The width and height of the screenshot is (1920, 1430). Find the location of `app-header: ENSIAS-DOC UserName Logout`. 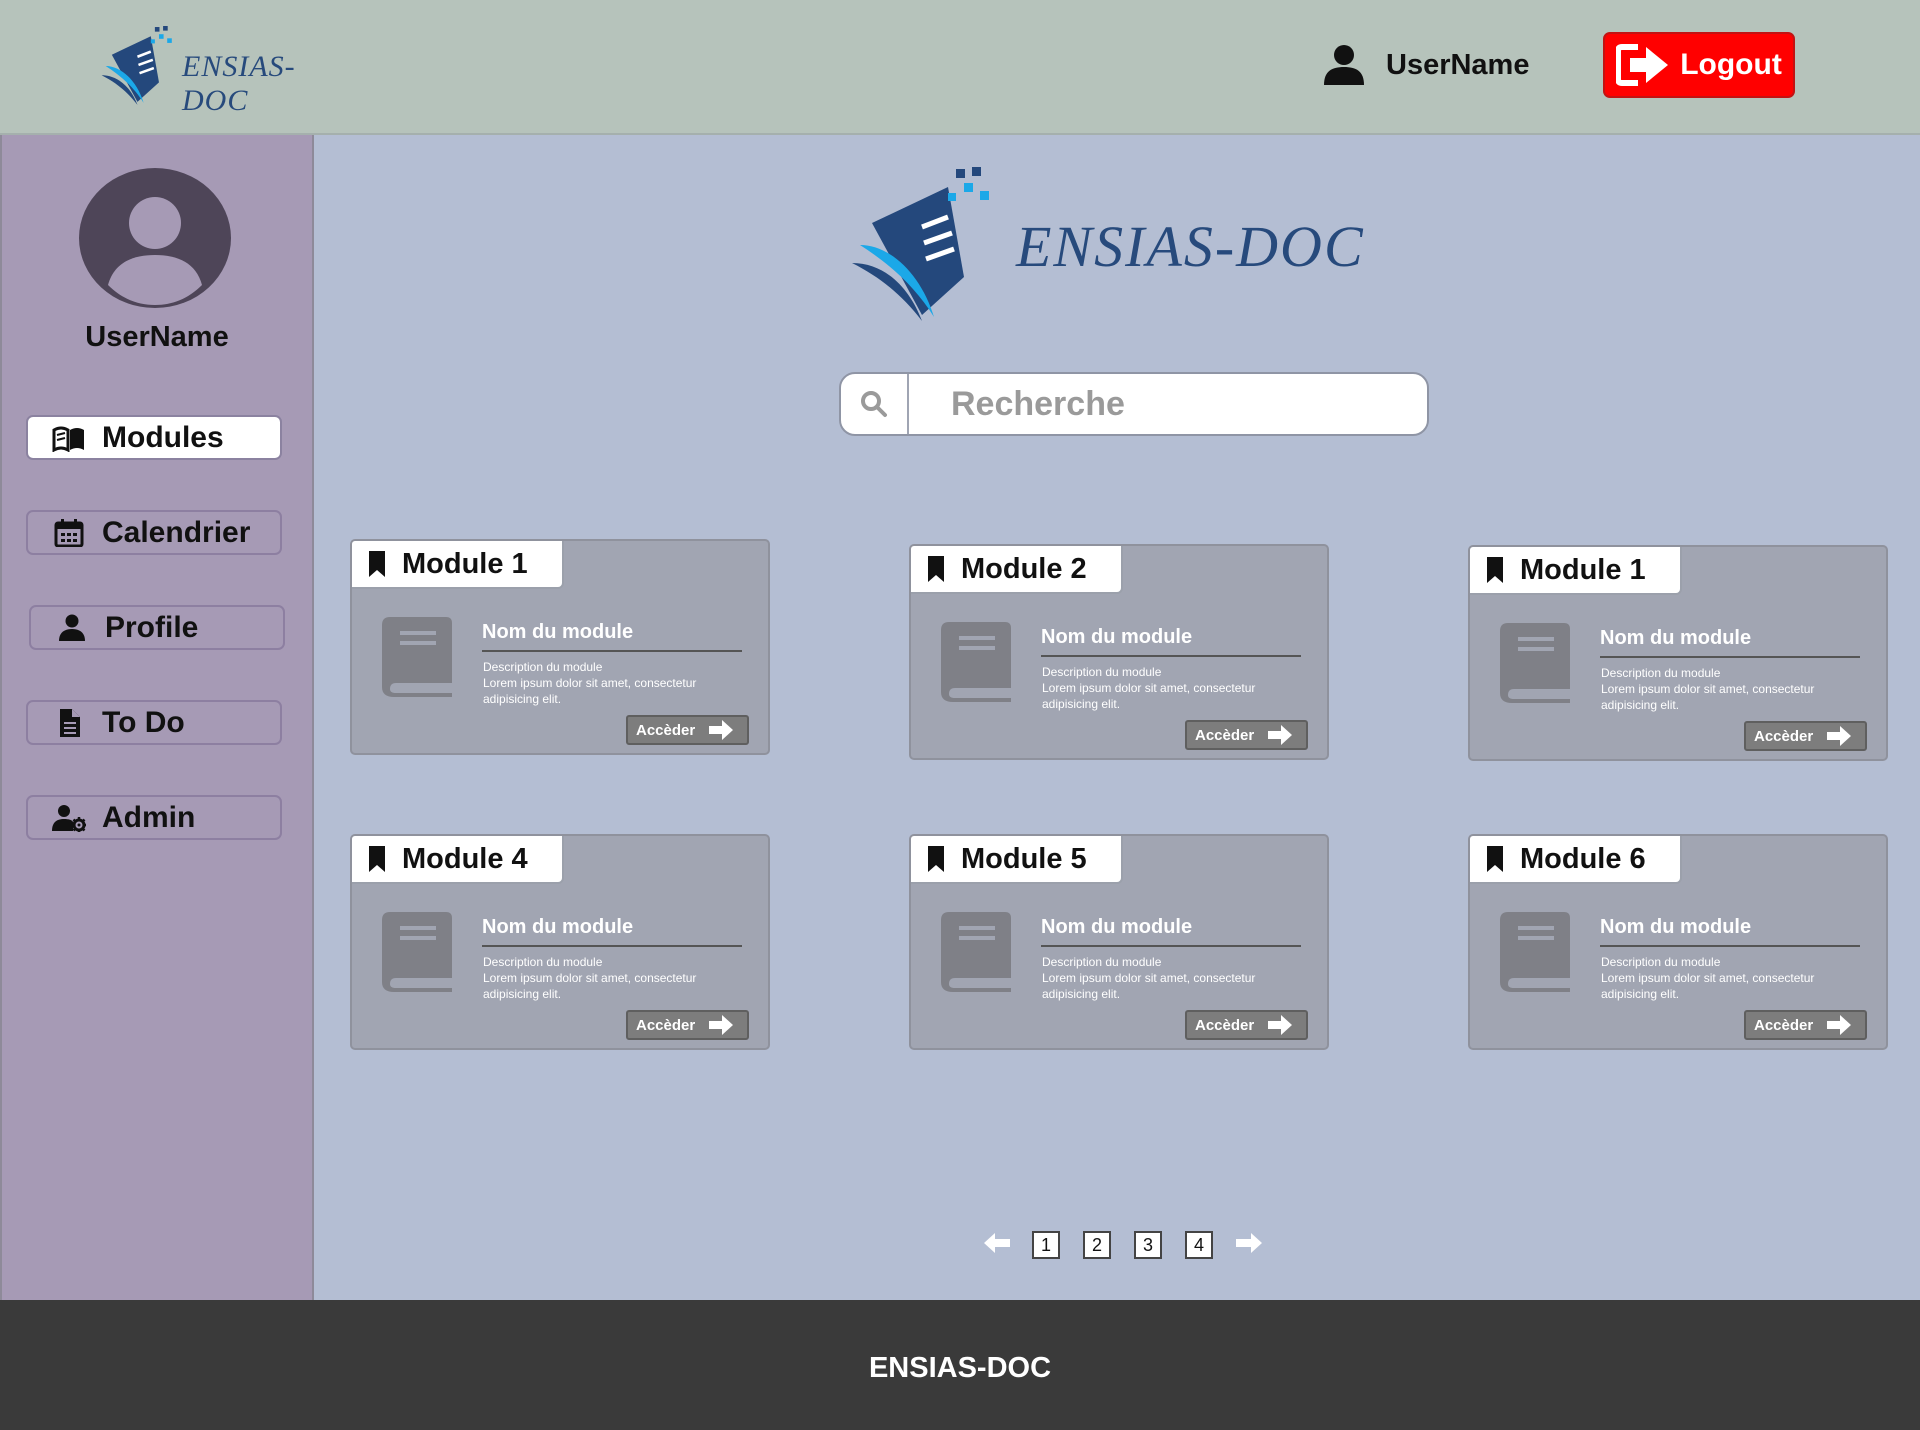

app-header: ENSIAS-DOC UserName Logout is located at coordinates (960, 67).